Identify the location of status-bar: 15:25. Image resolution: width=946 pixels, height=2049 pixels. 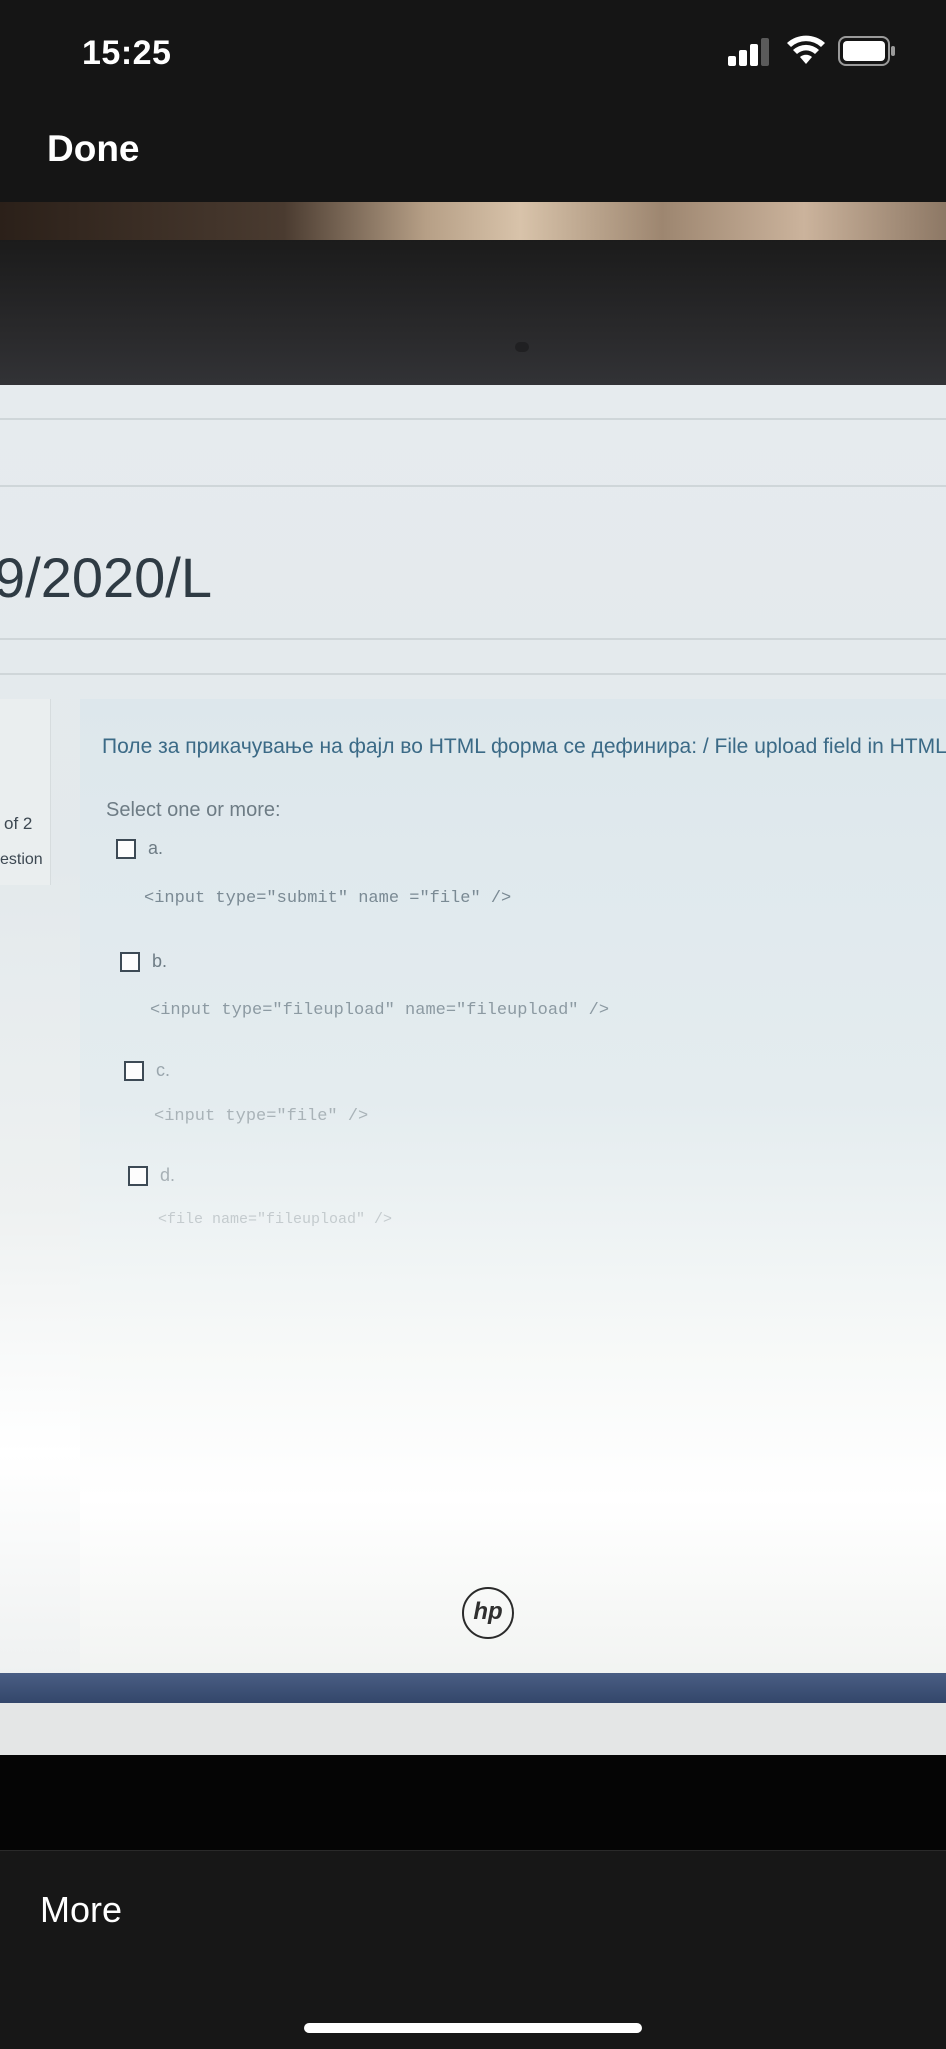
(473, 50).